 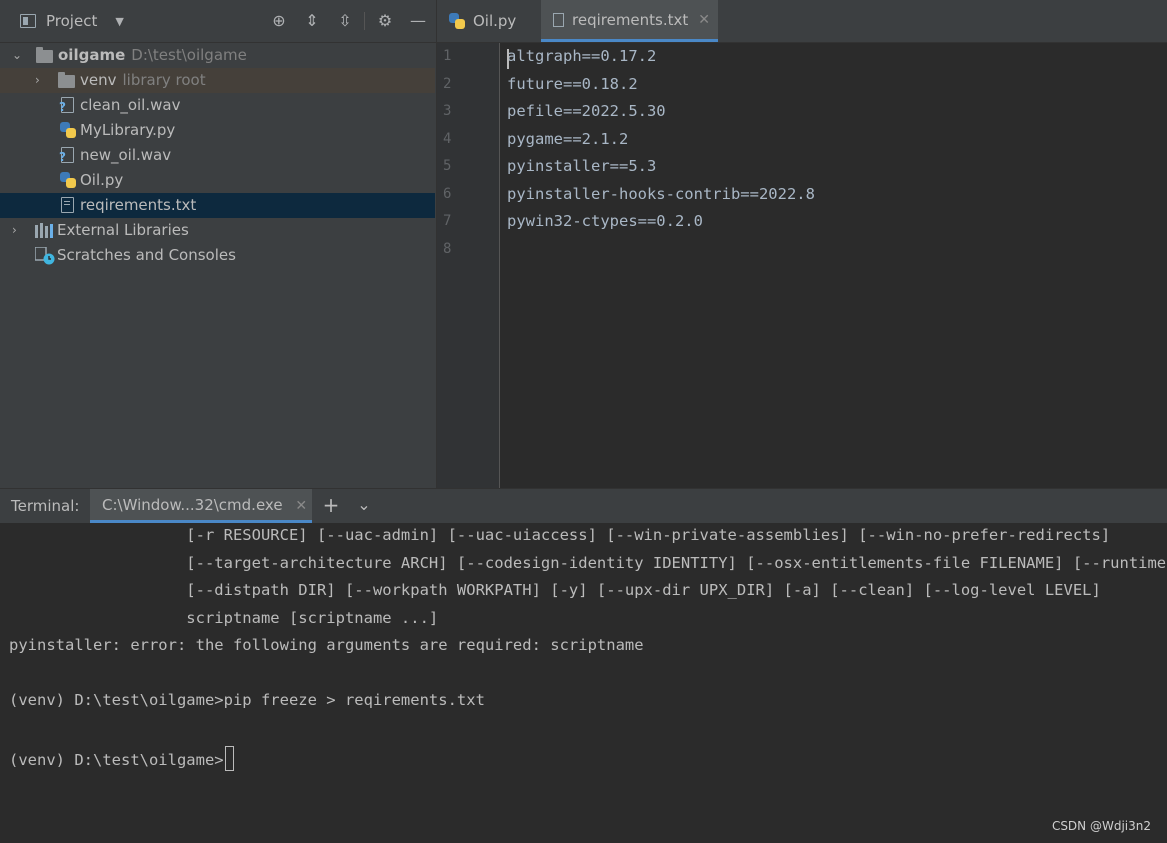 What do you see at coordinates (583, 506) in the screenshot?
I see `terminal-toolbar: Terminal: C:\Window...32\cmd.exe ✕ + ⌄` at bounding box center [583, 506].